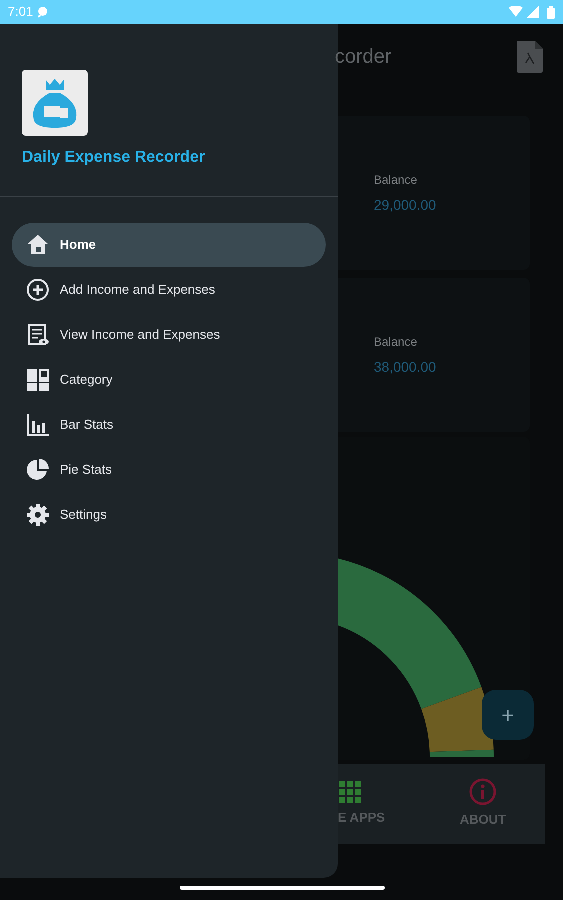 The image size is (563, 900). I want to click on drawer-item: Settings, so click(169, 515).